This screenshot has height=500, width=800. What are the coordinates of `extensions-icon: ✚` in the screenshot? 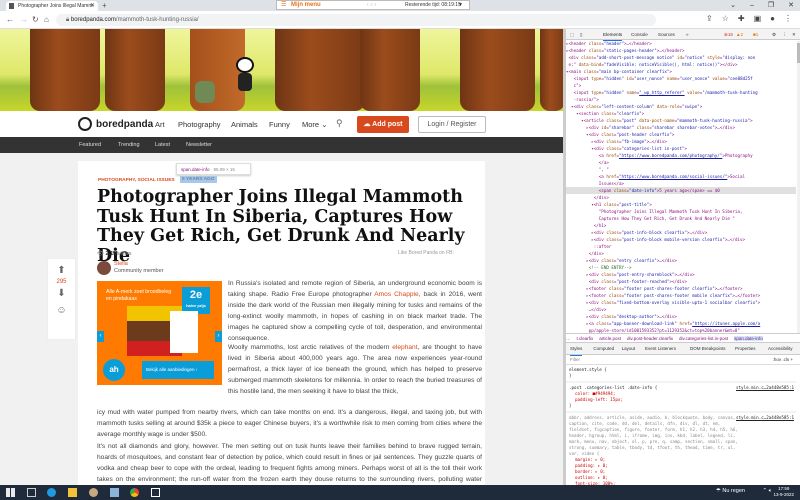 It's located at (741, 18).